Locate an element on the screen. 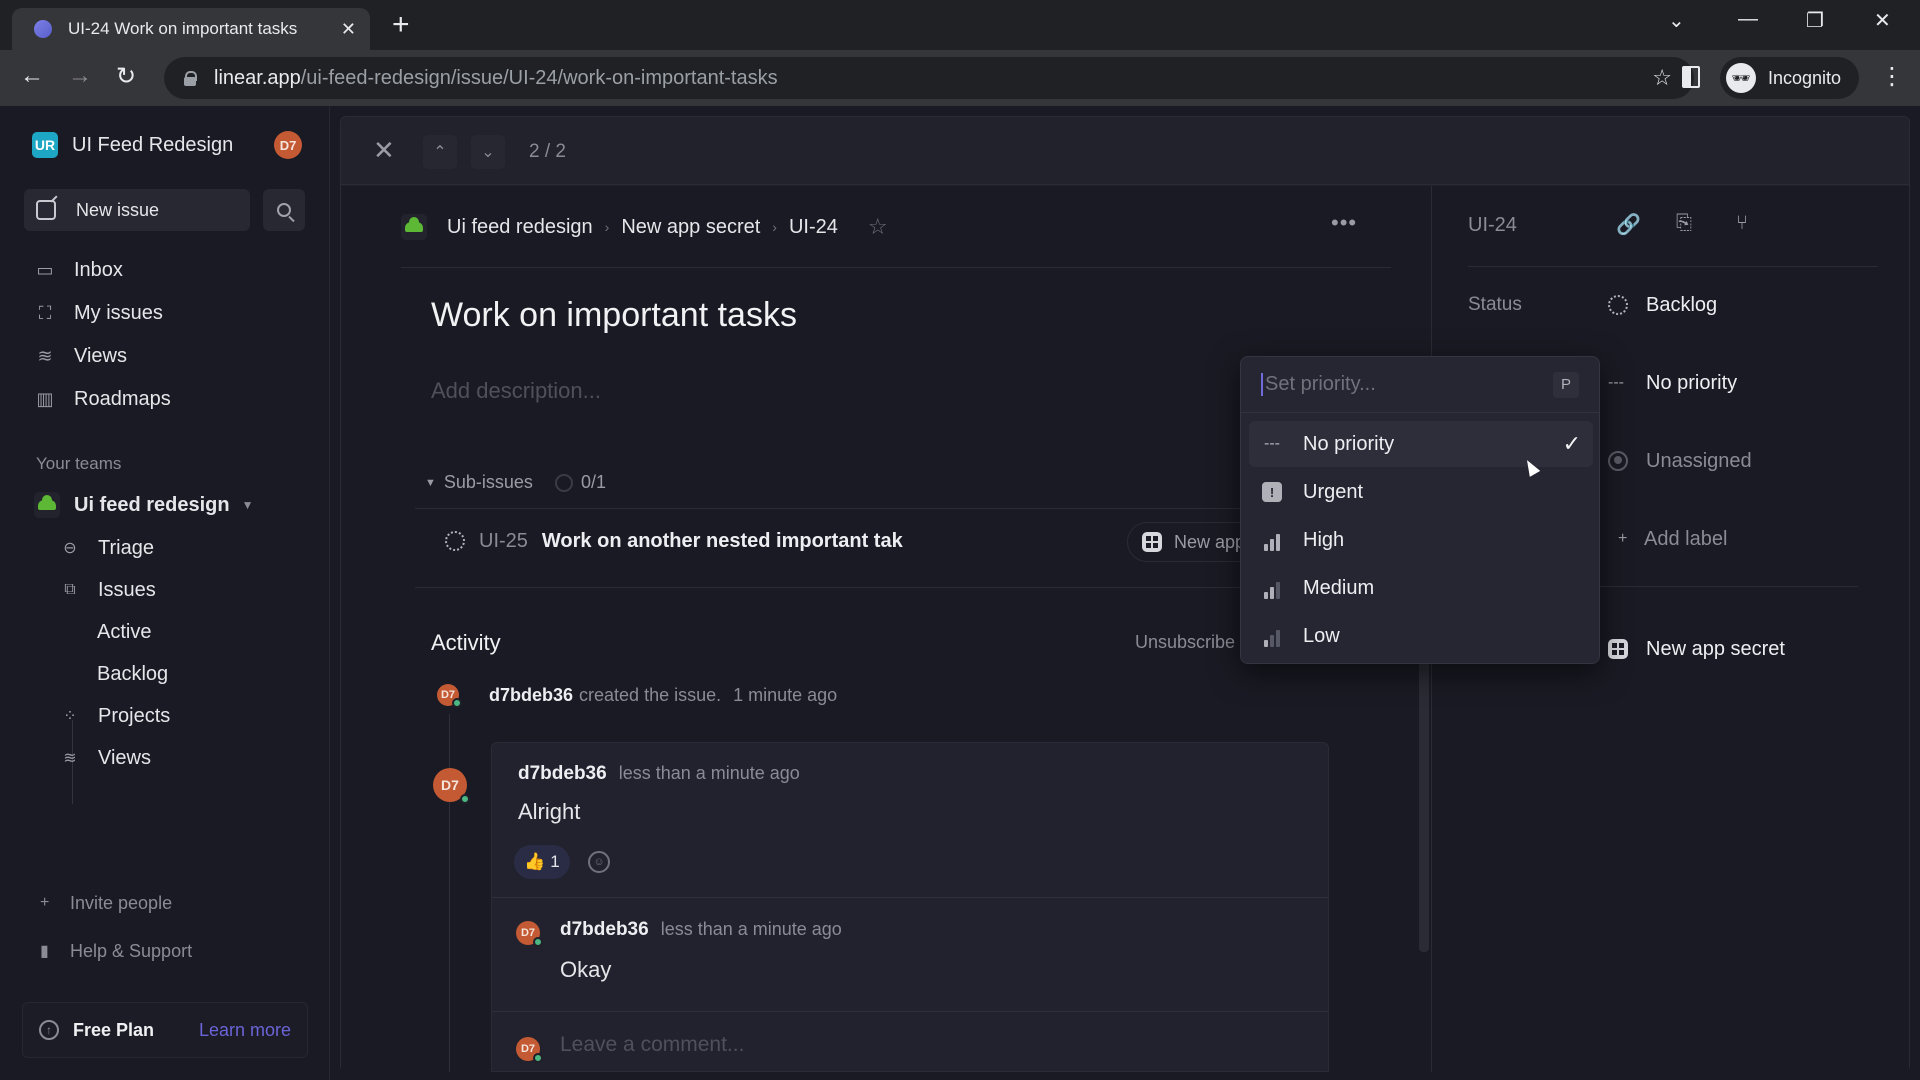 This screenshot has width=1920, height=1080. roadmaps-icon: ▥ is located at coordinates (45, 398).